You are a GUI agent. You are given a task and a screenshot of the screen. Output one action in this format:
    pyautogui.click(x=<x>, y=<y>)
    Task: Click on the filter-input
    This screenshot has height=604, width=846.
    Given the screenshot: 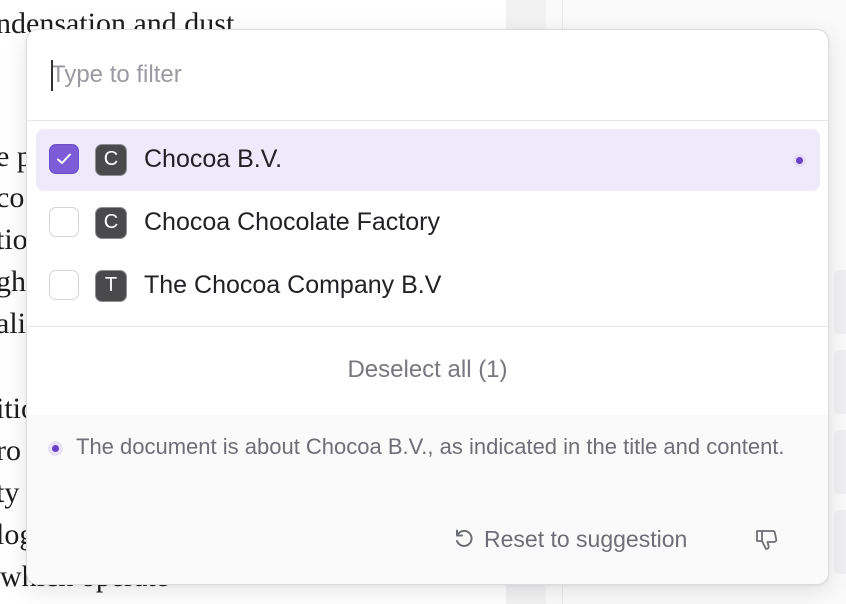 What is the action you would take?
    pyautogui.click(x=421, y=75)
    